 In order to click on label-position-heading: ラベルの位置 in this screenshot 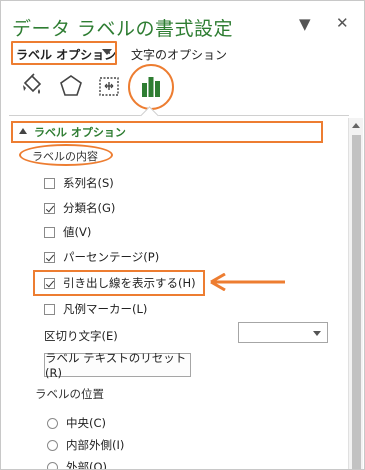, I will do `click(69, 394)`.